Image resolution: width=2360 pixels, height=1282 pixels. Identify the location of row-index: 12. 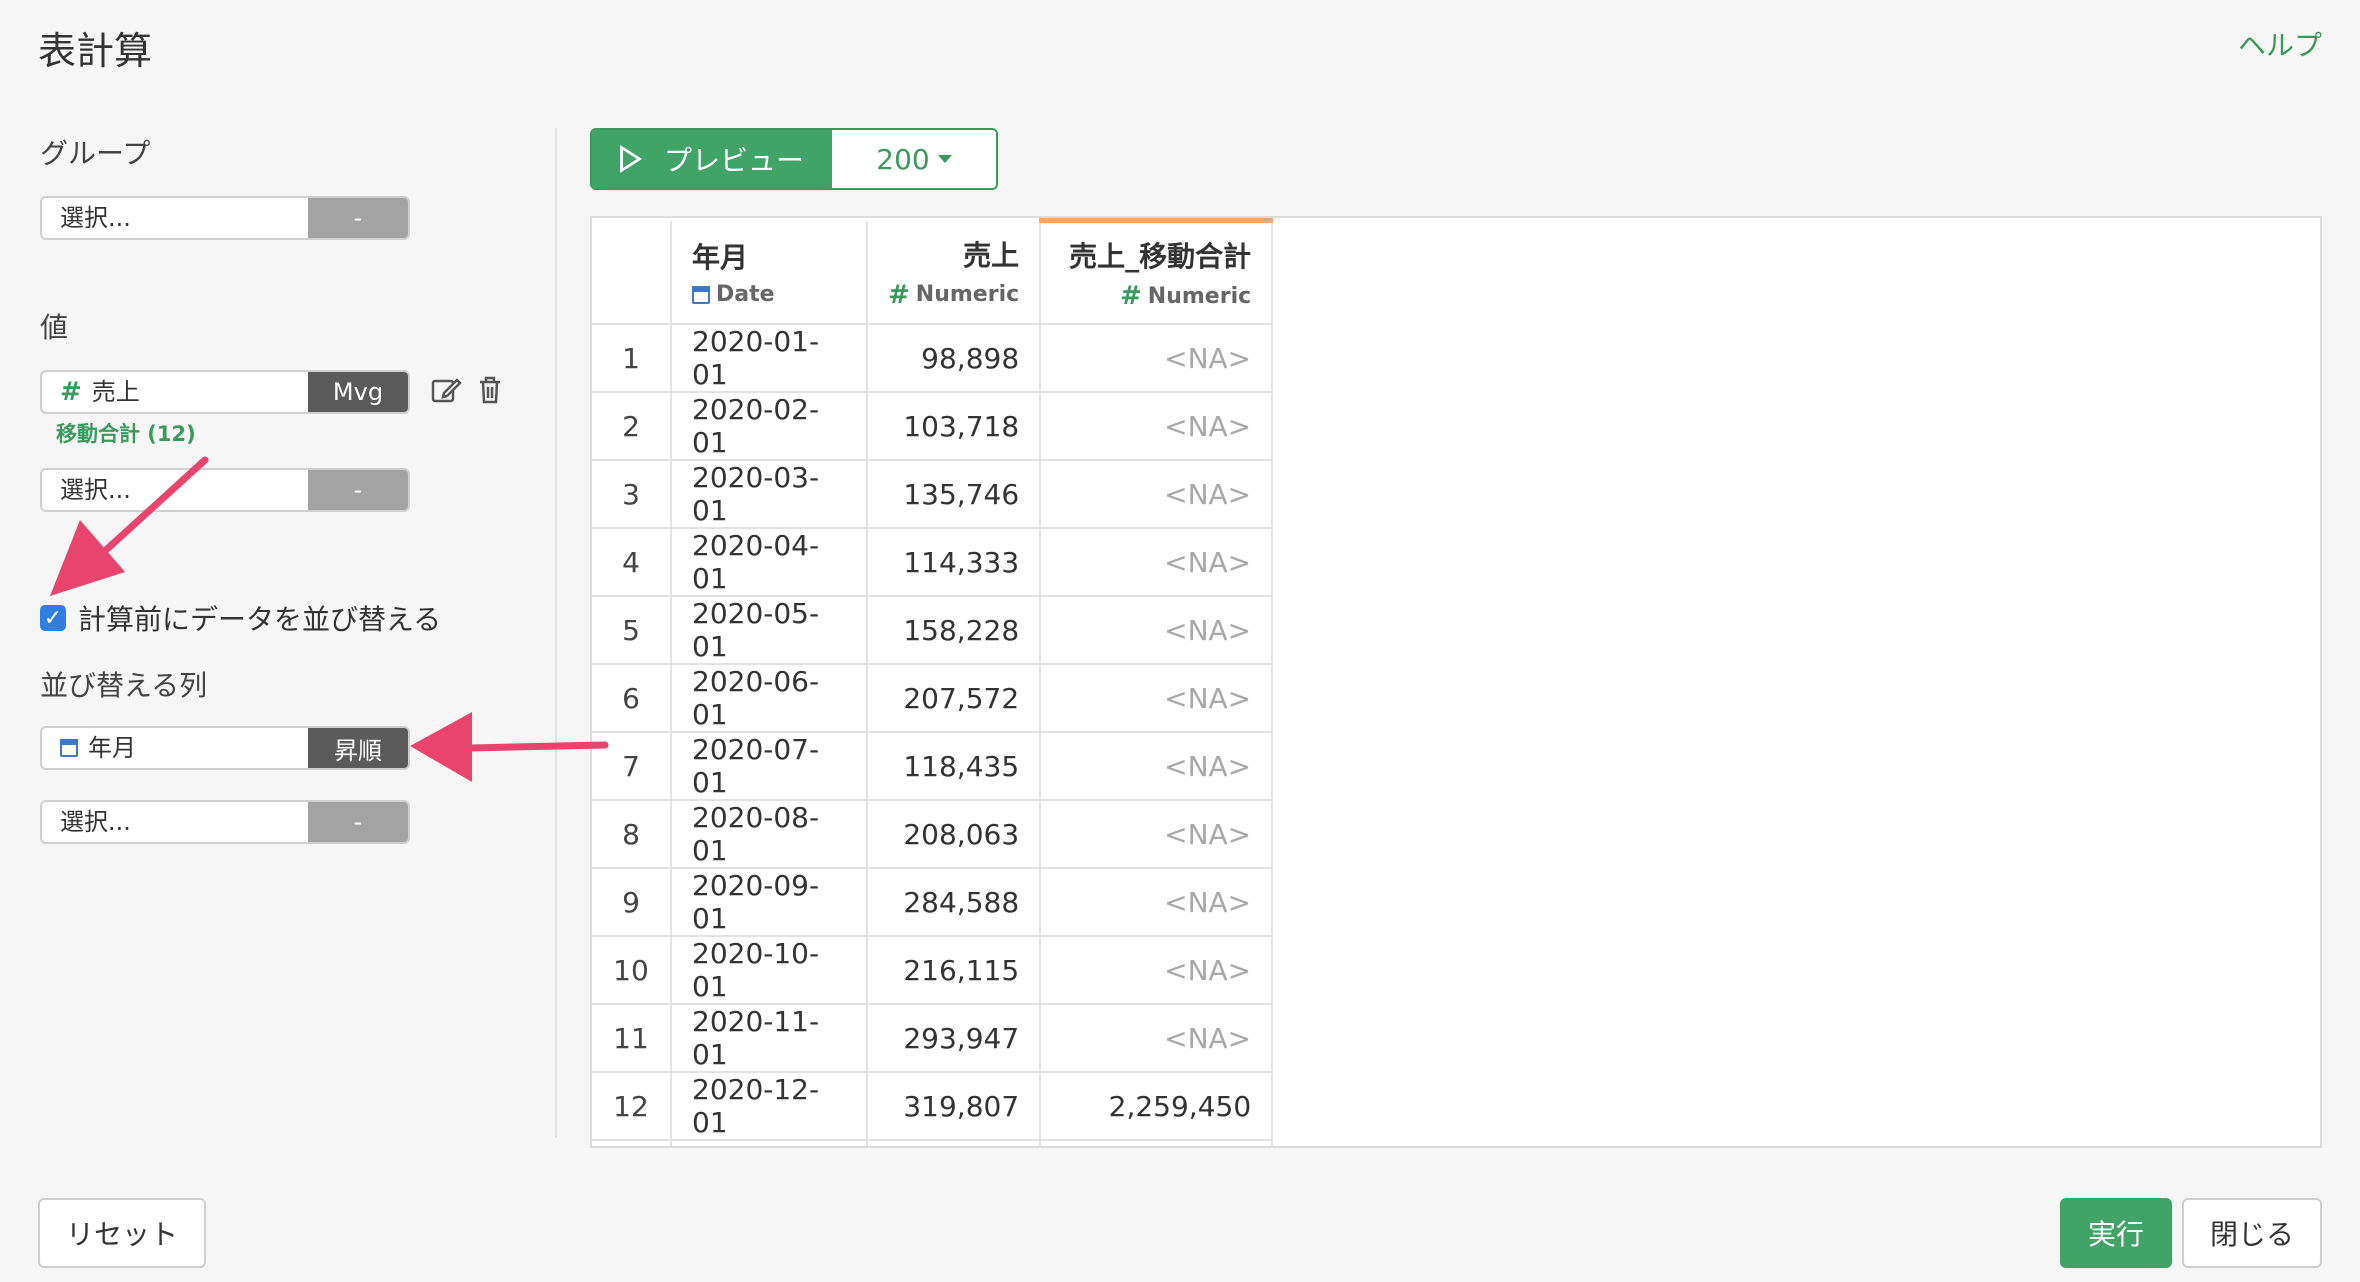
(632, 1106).